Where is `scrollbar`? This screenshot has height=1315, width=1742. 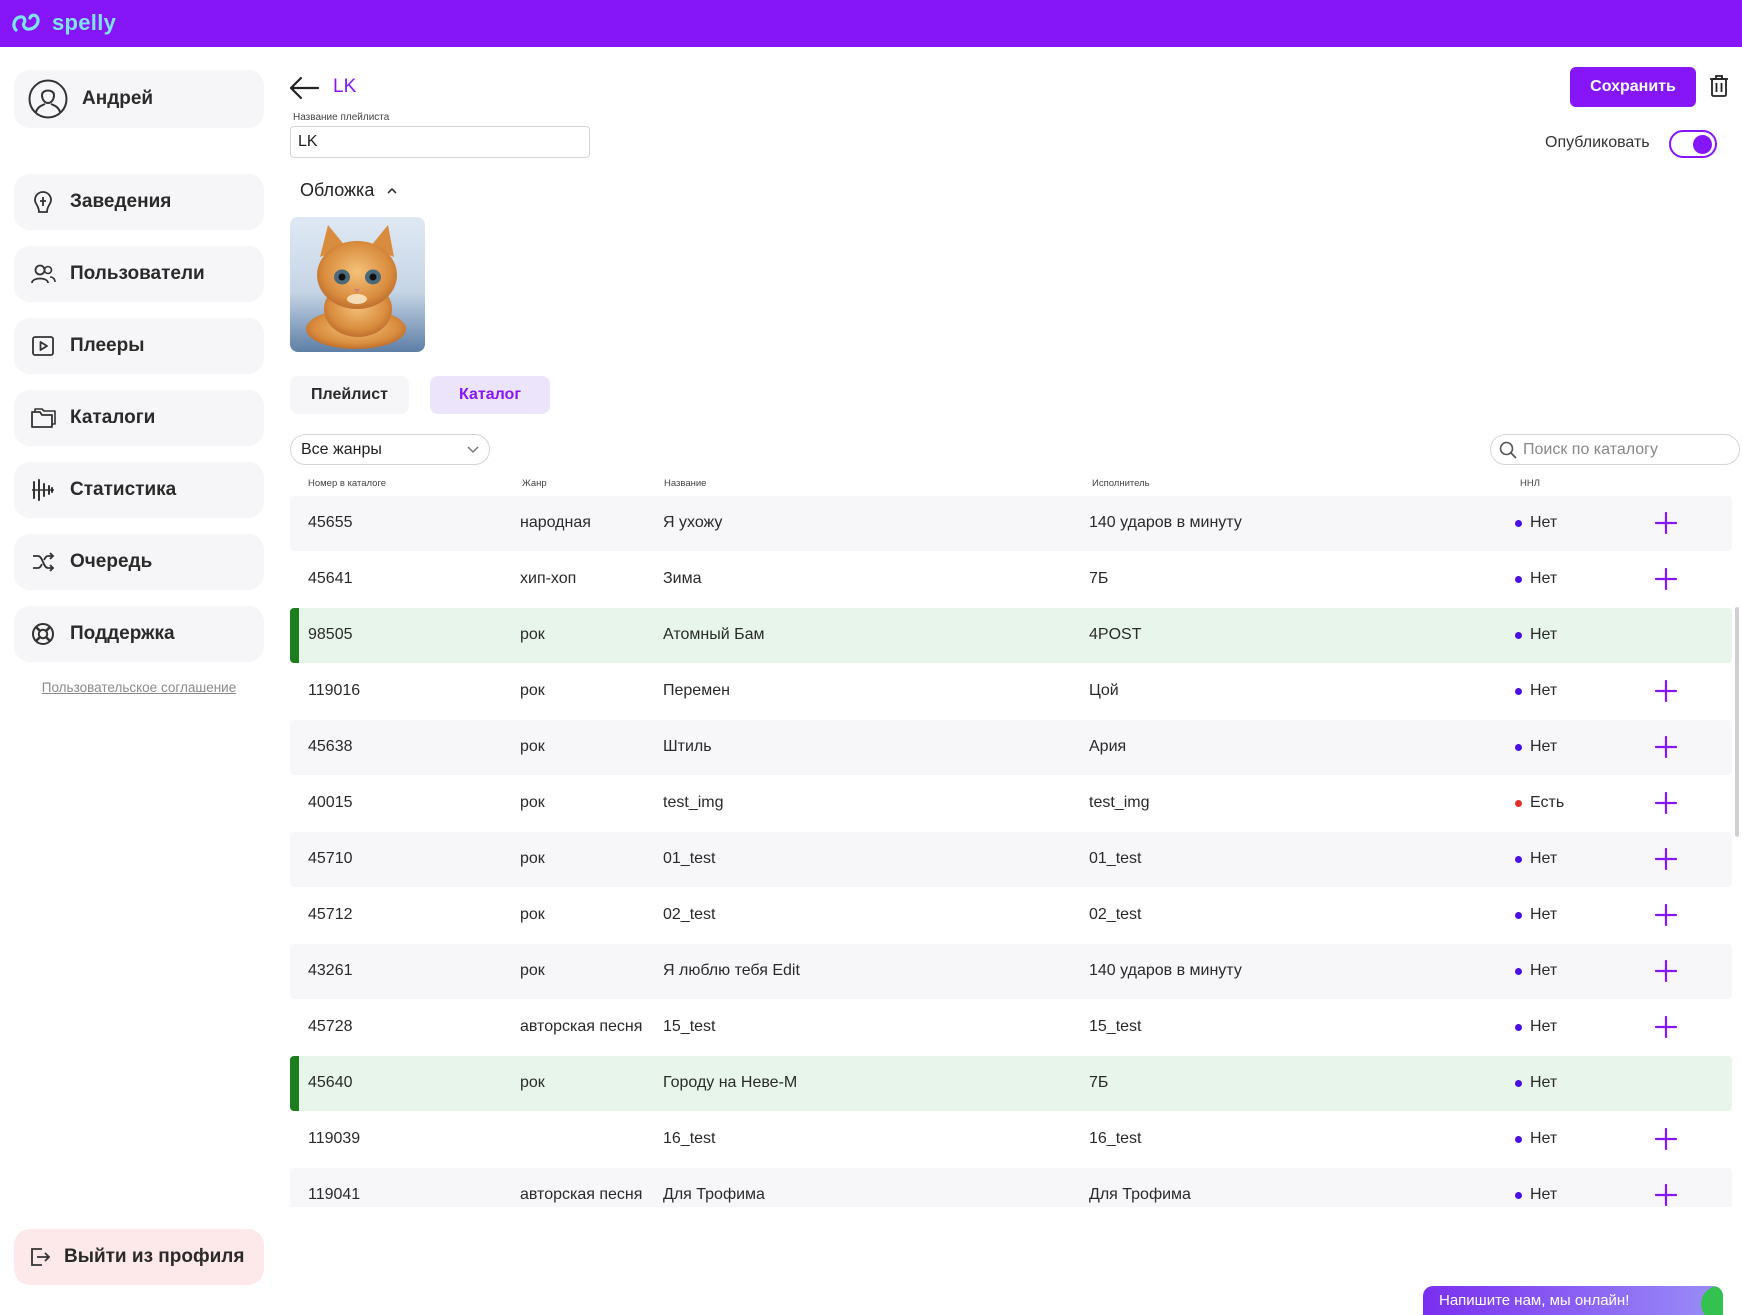
scrollbar is located at coordinates (1737, 722).